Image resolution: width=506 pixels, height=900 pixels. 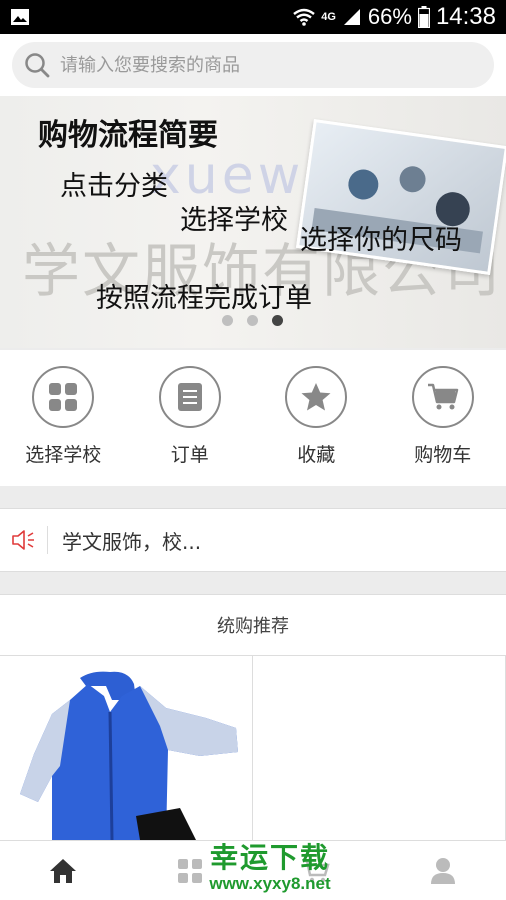 I want to click on carousel-dot-active, so click(x=277, y=320).